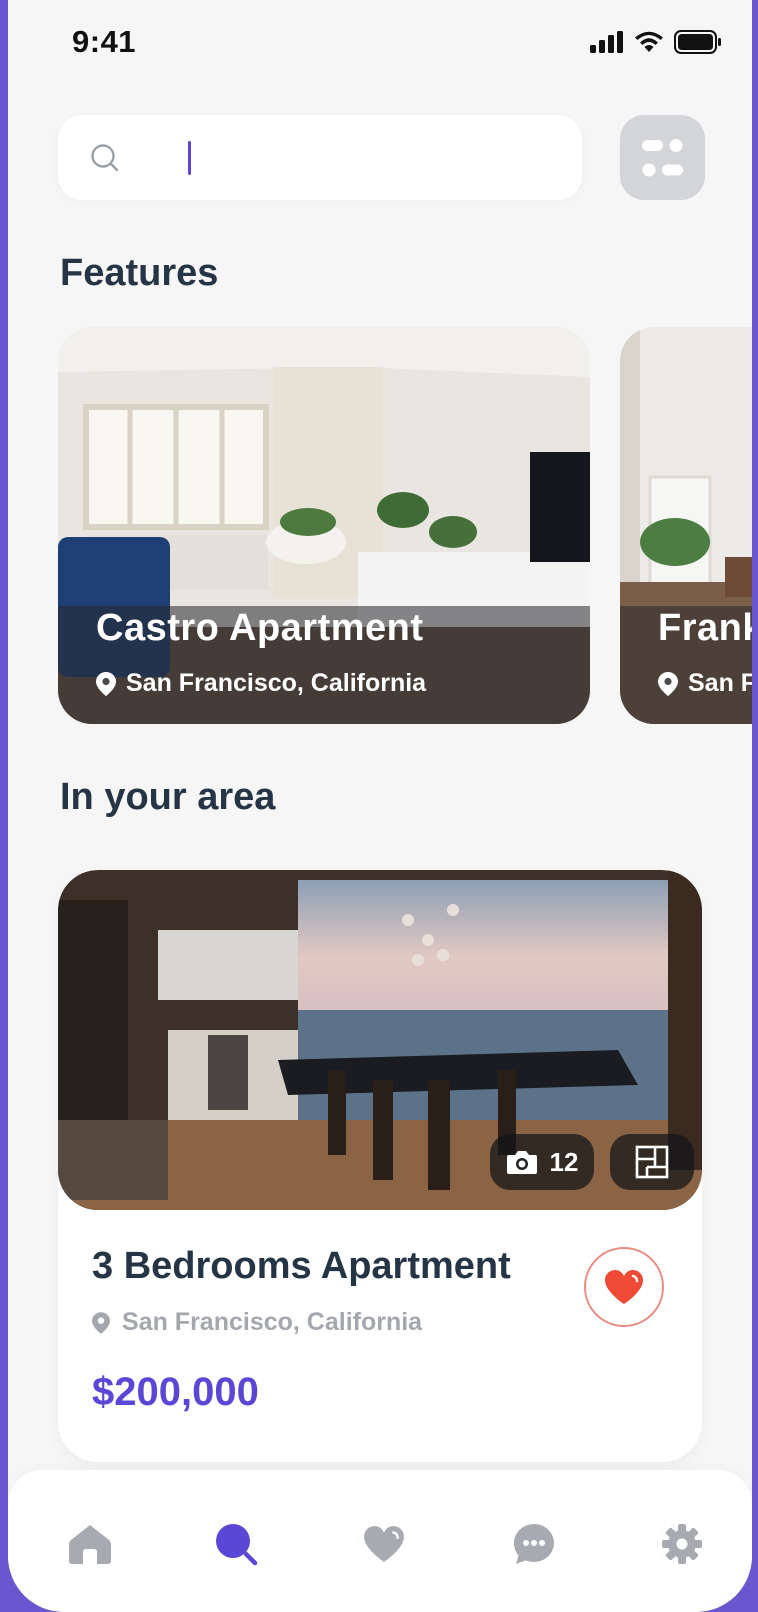  I want to click on filter-button, so click(662, 157).